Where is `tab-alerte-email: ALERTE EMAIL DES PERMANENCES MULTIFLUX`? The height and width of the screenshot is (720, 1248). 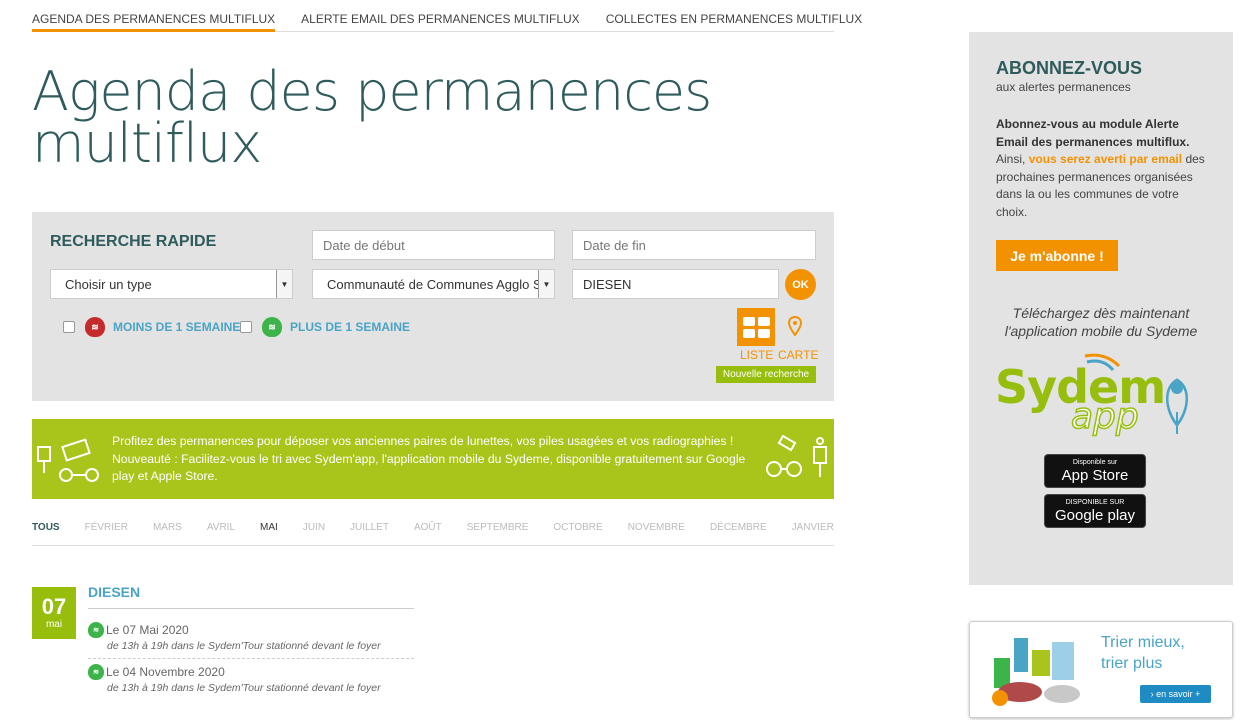 tab-alerte-email: ALERTE EMAIL DES PERMANENCES MULTIFLUX is located at coordinates (440, 16).